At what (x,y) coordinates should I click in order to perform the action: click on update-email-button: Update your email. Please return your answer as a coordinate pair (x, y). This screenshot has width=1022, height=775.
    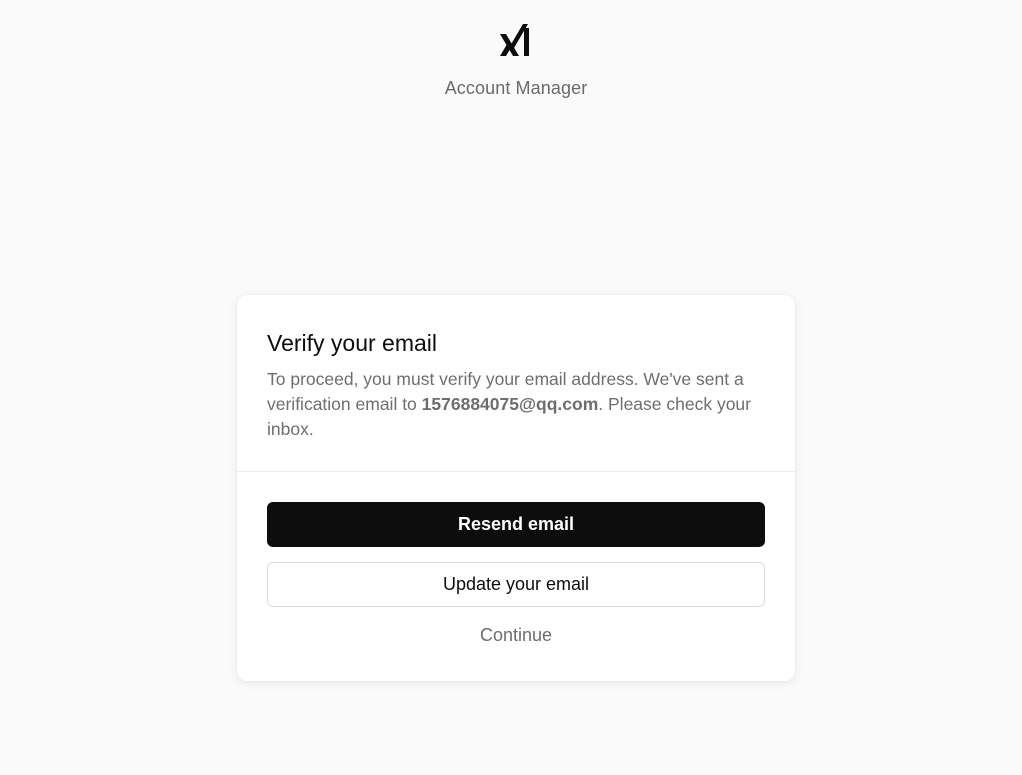
    Looking at the image, I should click on (516, 584).